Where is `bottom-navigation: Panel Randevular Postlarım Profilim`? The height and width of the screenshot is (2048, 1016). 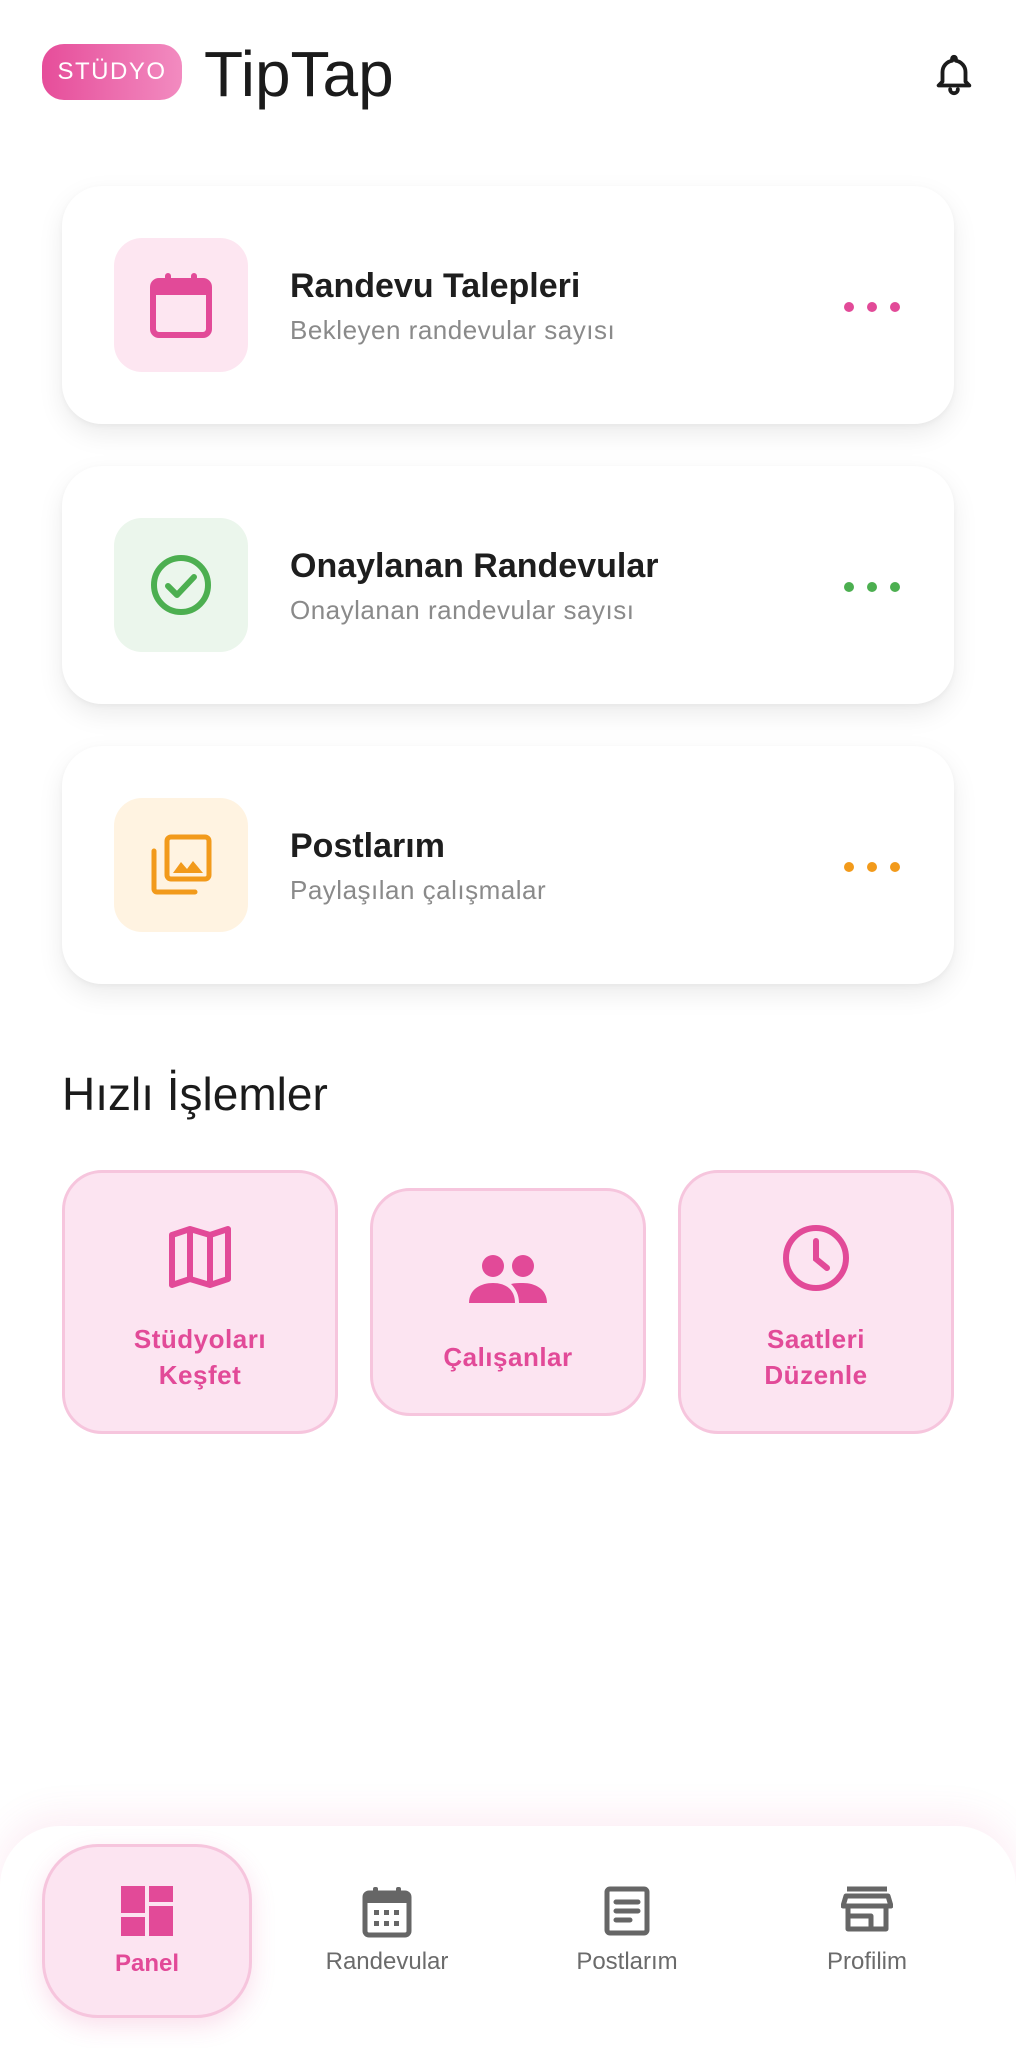
bottom-navigation: Panel Randevular Postlarım Profilim is located at coordinates (508, 1937).